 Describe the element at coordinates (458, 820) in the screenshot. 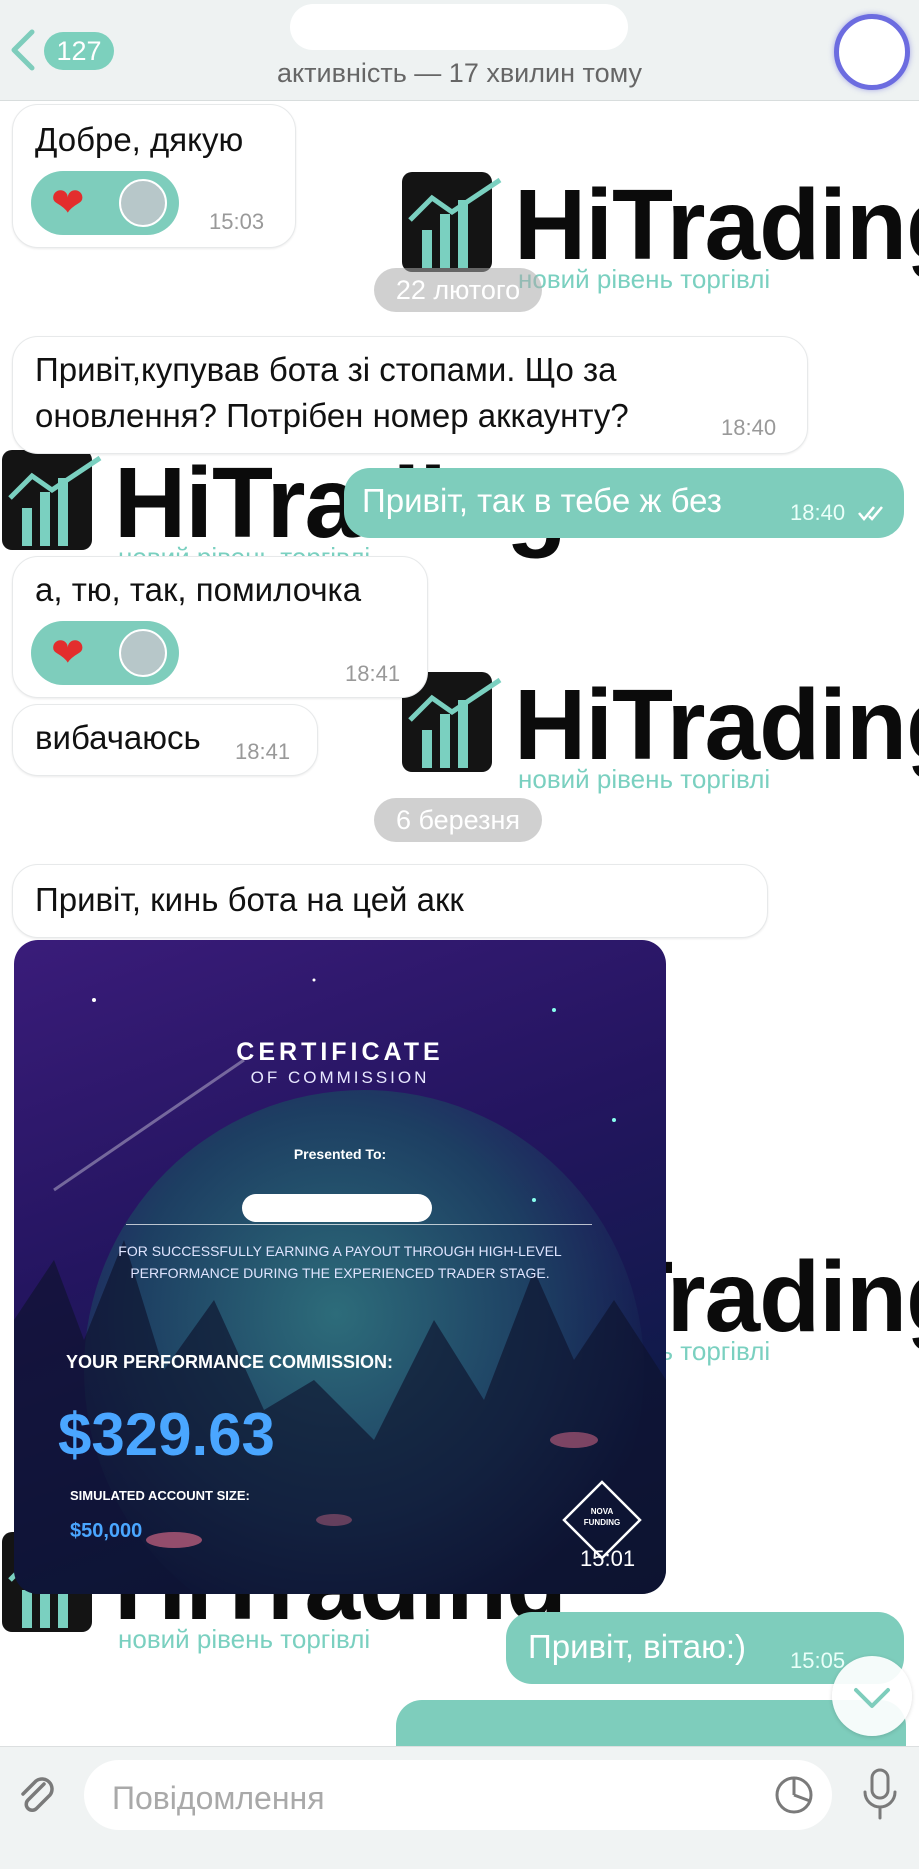

I see `date-separator: 6 березня` at that location.